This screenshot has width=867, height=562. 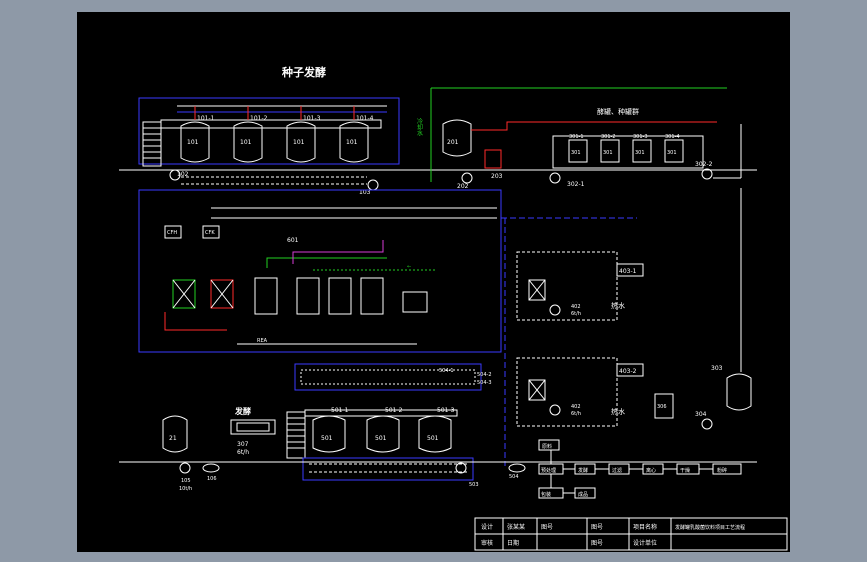 I want to click on svg-text: 包装, so click(x=546, y=494).